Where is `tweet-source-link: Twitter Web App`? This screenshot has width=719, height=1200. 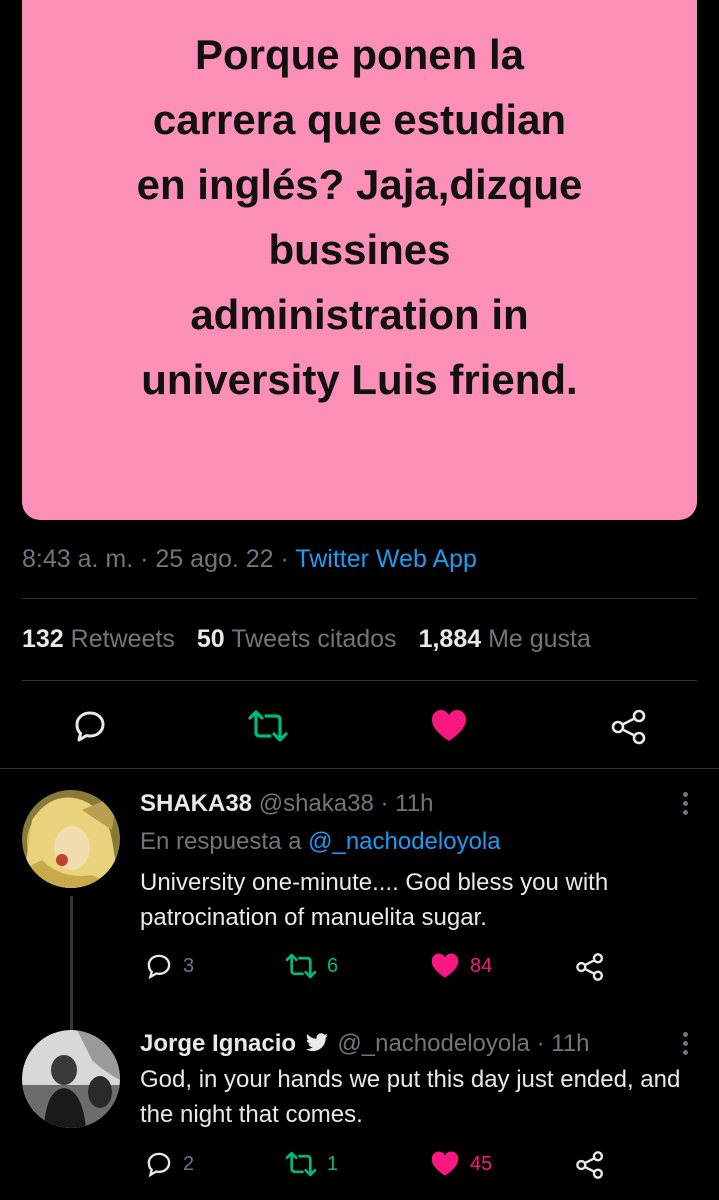
tweet-source-link: Twitter Web App is located at coordinates (386, 559).